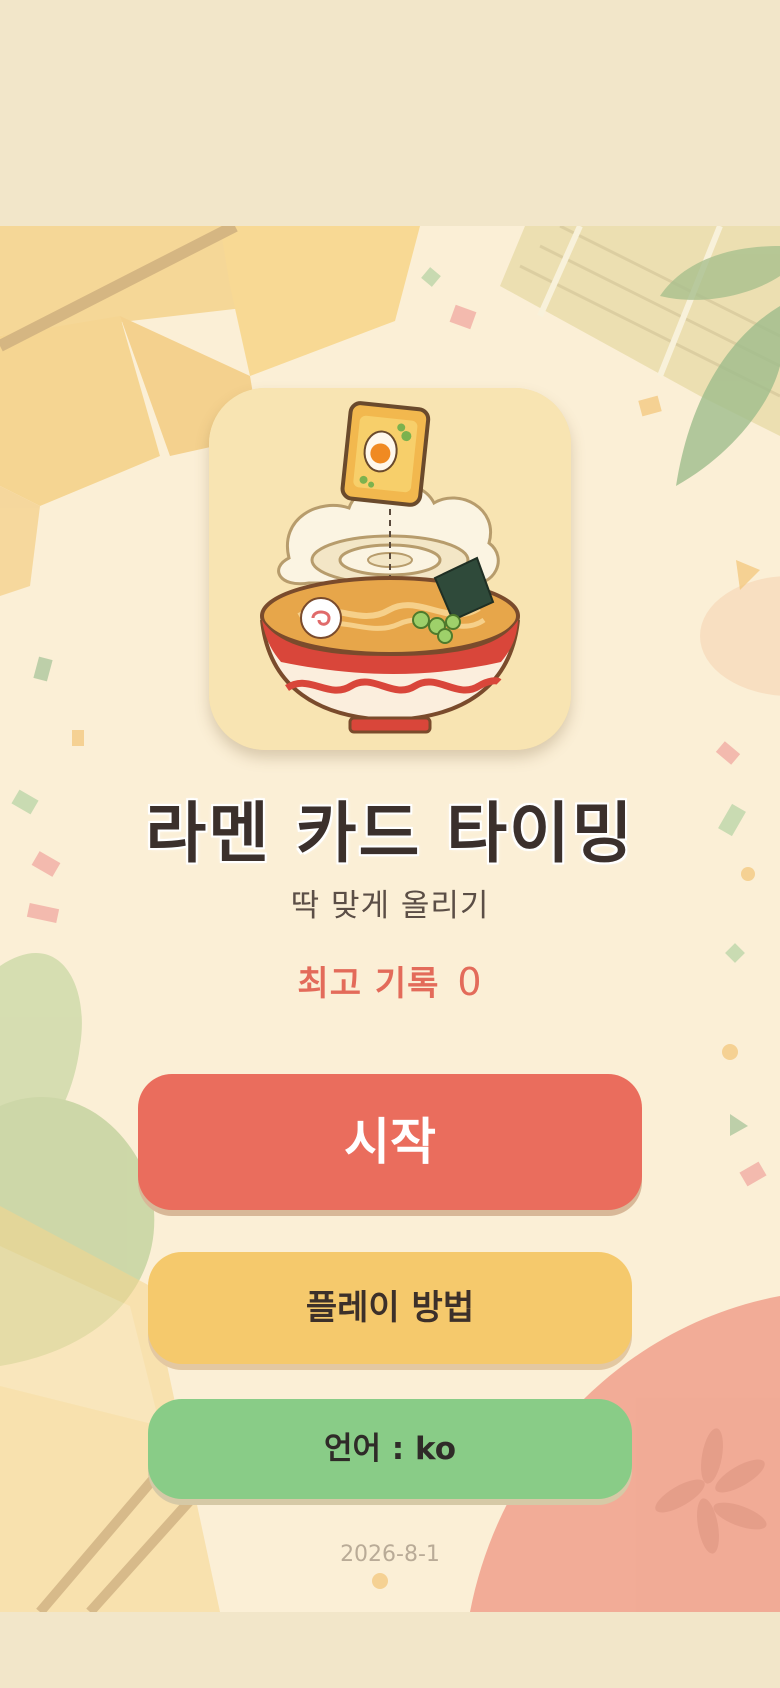 The image size is (780, 1688). Describe the element at coordinates (390, 906) in the screenshot. I see `game-subtitle: 딱 맞게 올리기` at that location.